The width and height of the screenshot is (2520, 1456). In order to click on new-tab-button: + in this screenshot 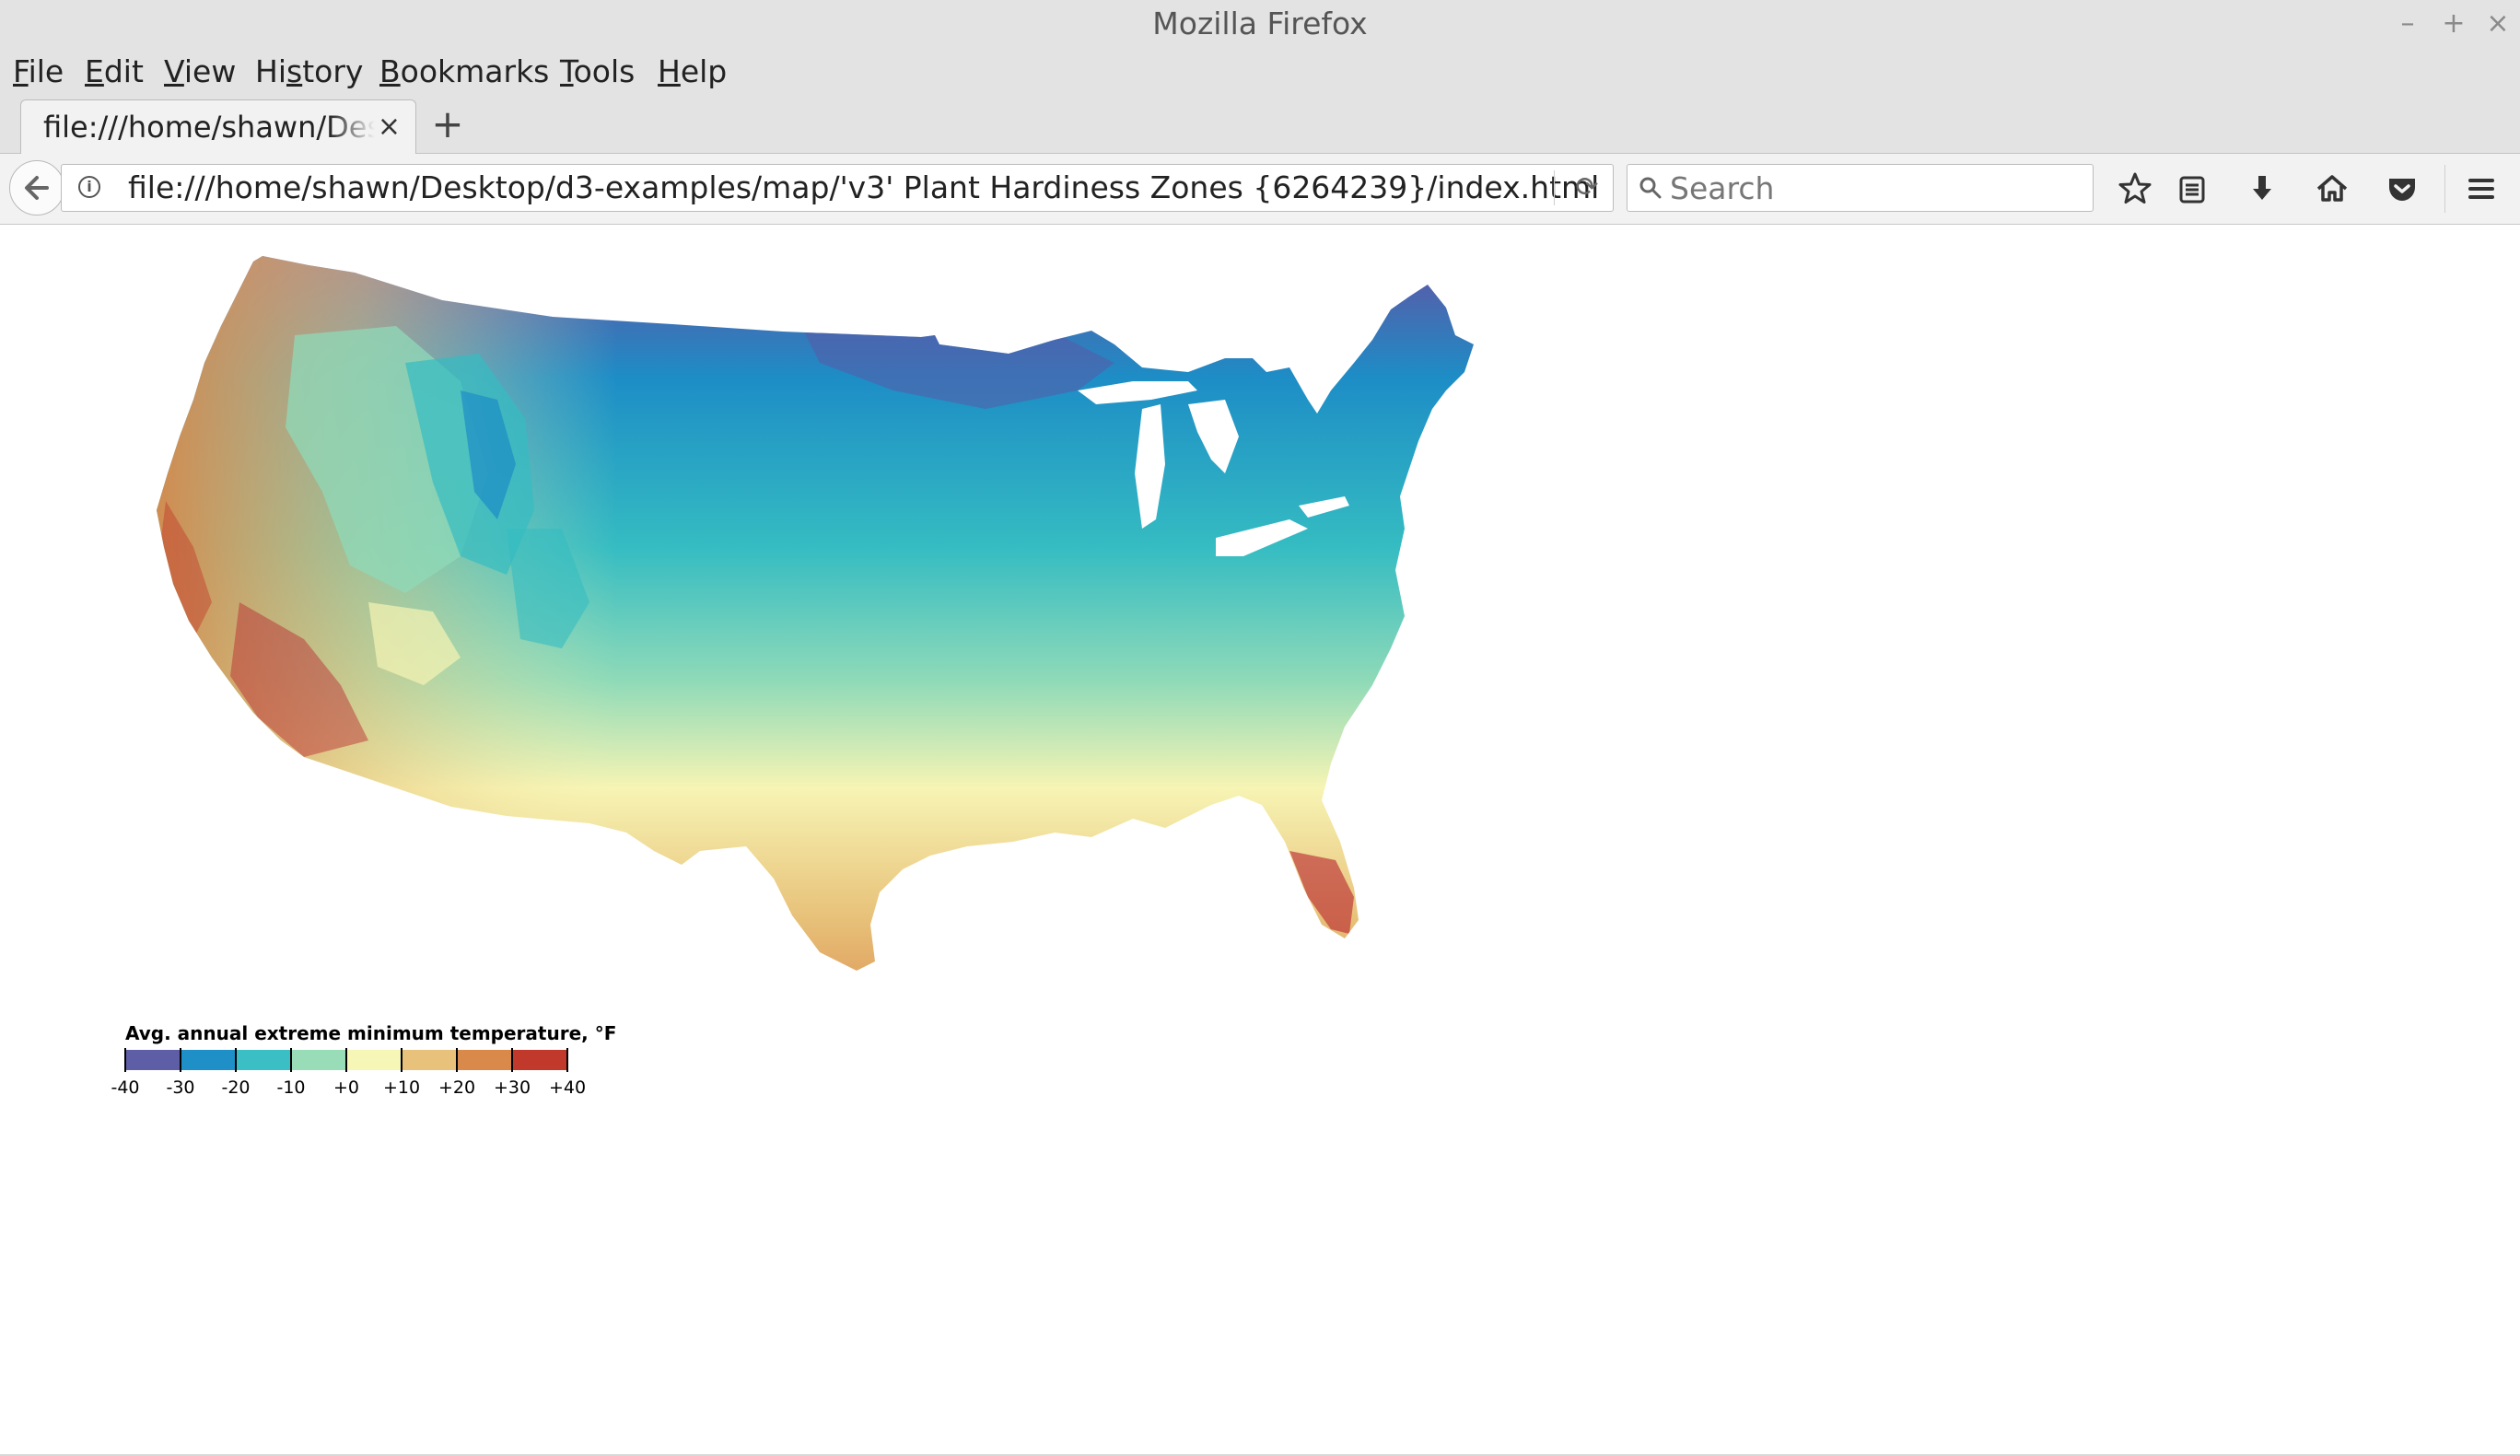, I will do `click(447, 124)`.